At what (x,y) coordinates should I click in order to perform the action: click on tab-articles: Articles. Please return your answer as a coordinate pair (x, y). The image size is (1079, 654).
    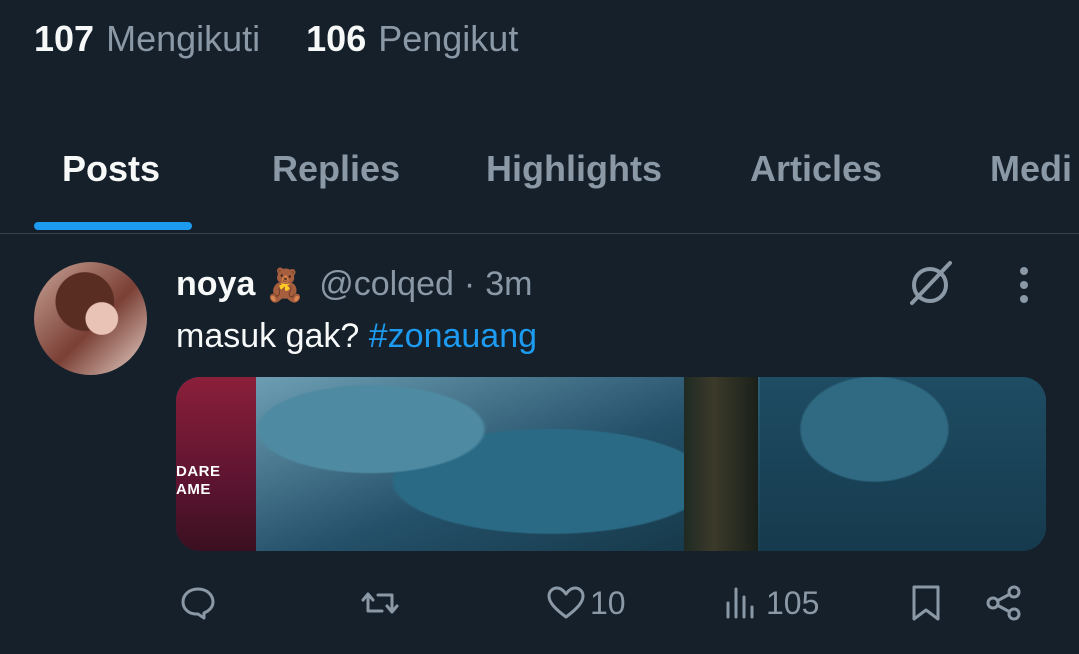
    Looking at the image, I should click on (816, 169).